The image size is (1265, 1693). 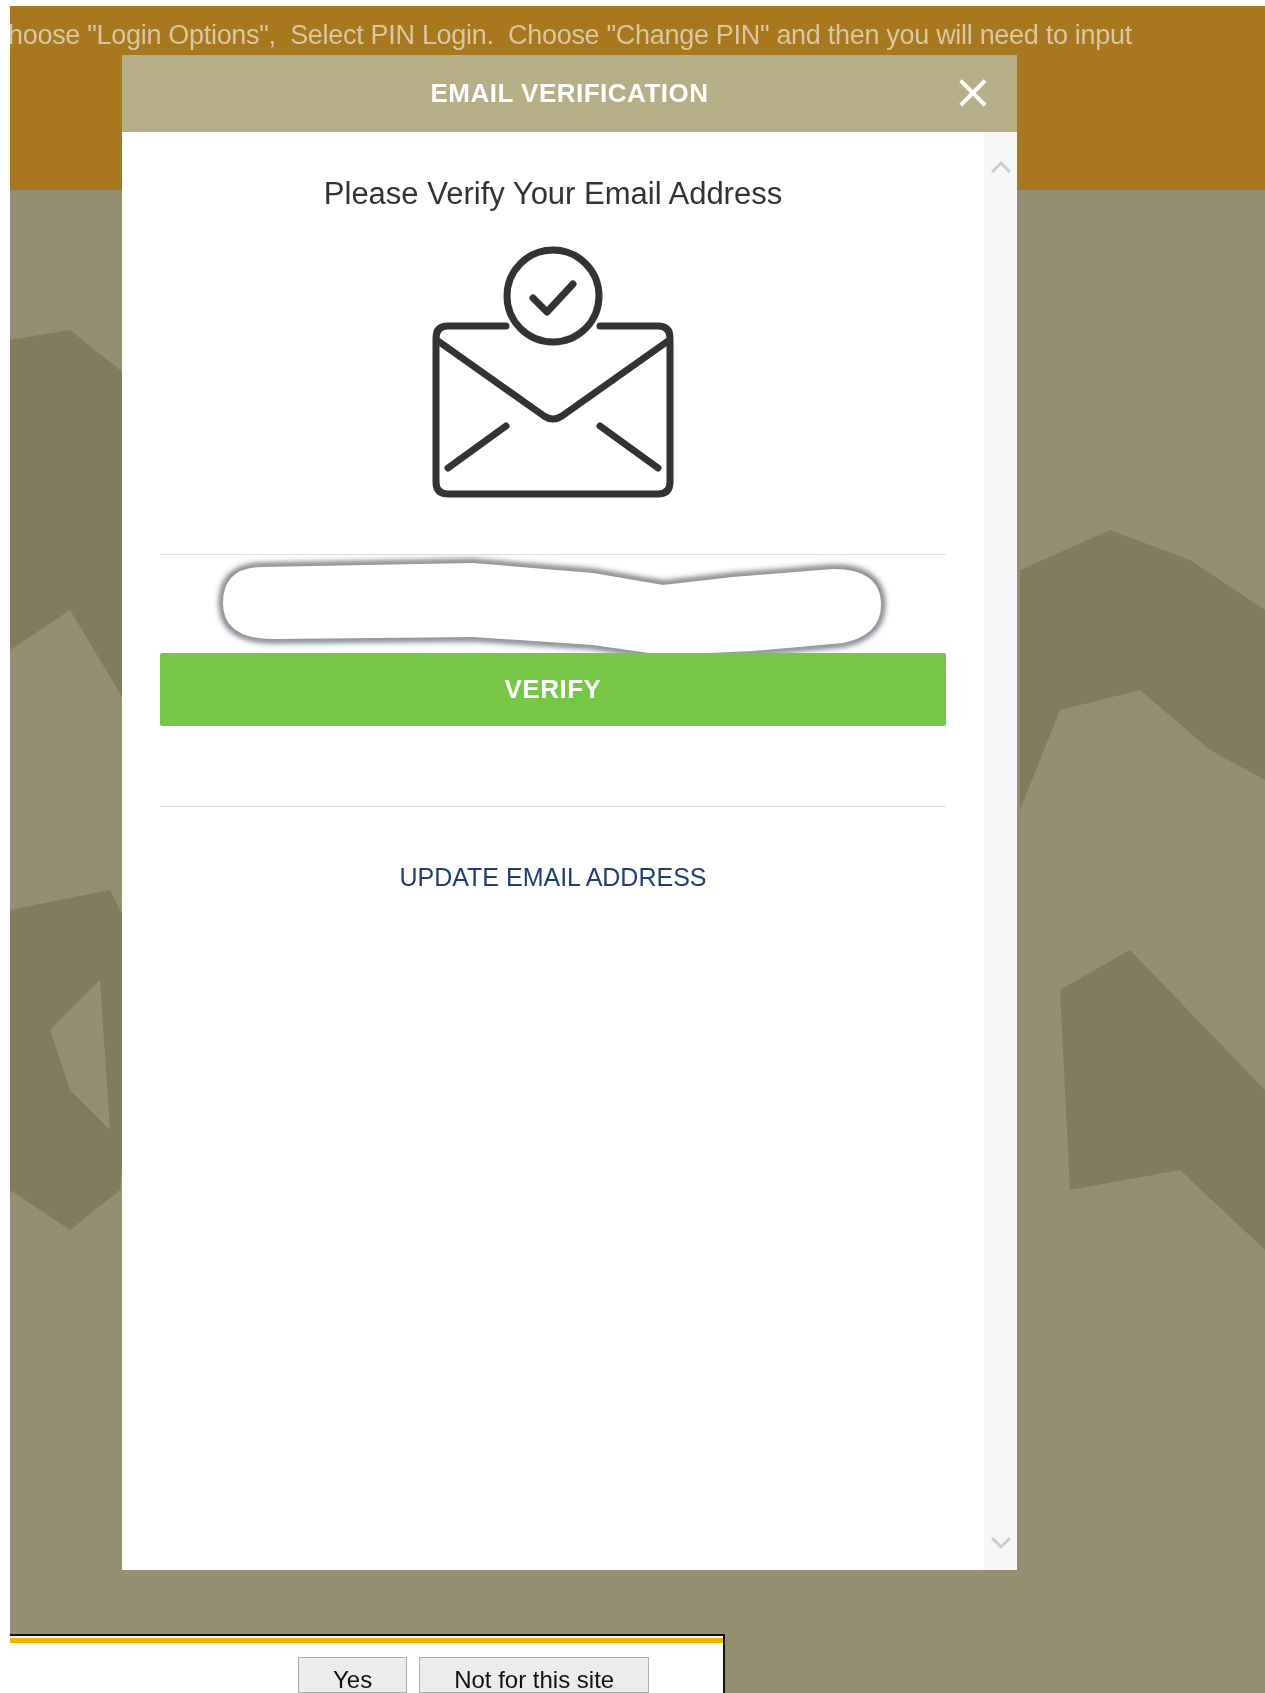 I want to click on banner-text: hoose "Login Options", Select PIN Login. Choose "Change PIN" and then you will need to input, so click(x=571, y=35).